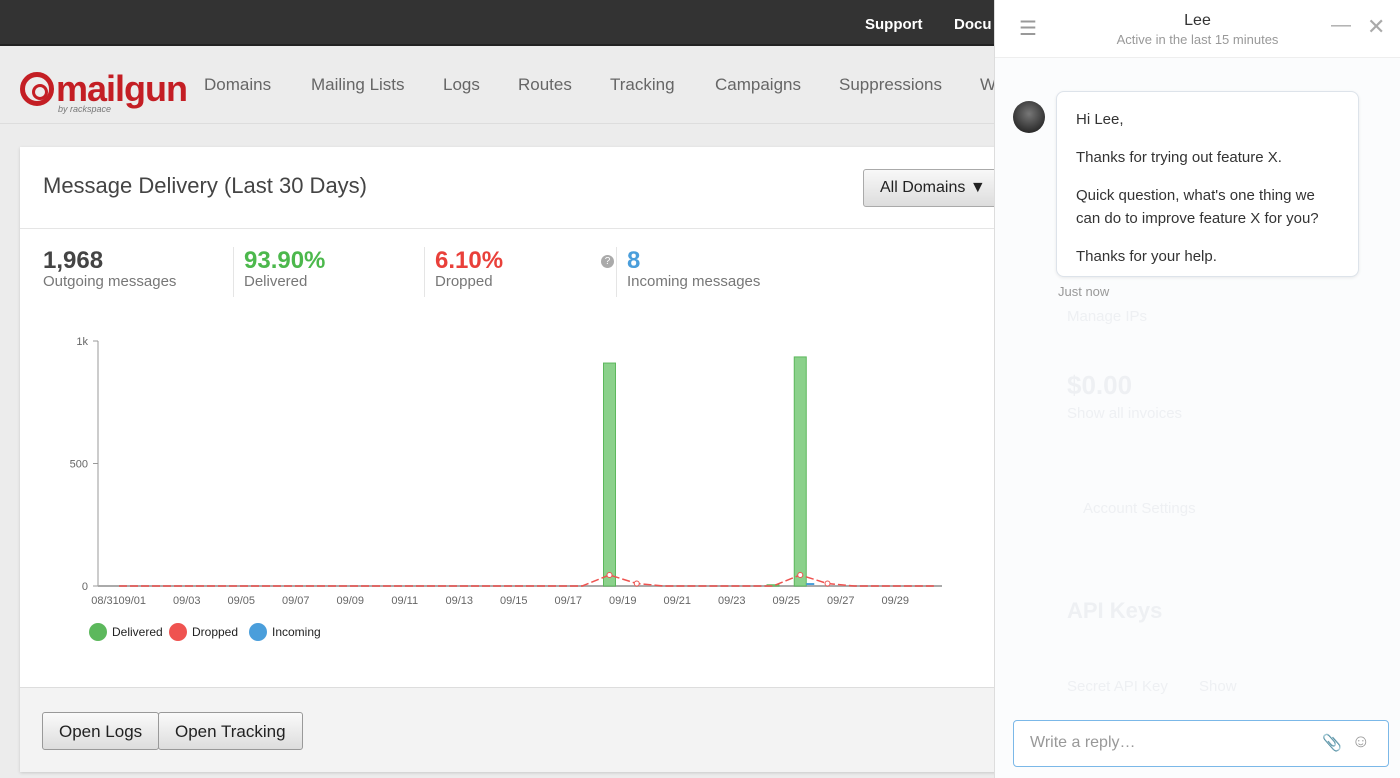 This screenshot has width=1400, height=778. Describe the element at coordinates (98, 632) in the screenshot. I see `legend-marker-delivered` at that location.